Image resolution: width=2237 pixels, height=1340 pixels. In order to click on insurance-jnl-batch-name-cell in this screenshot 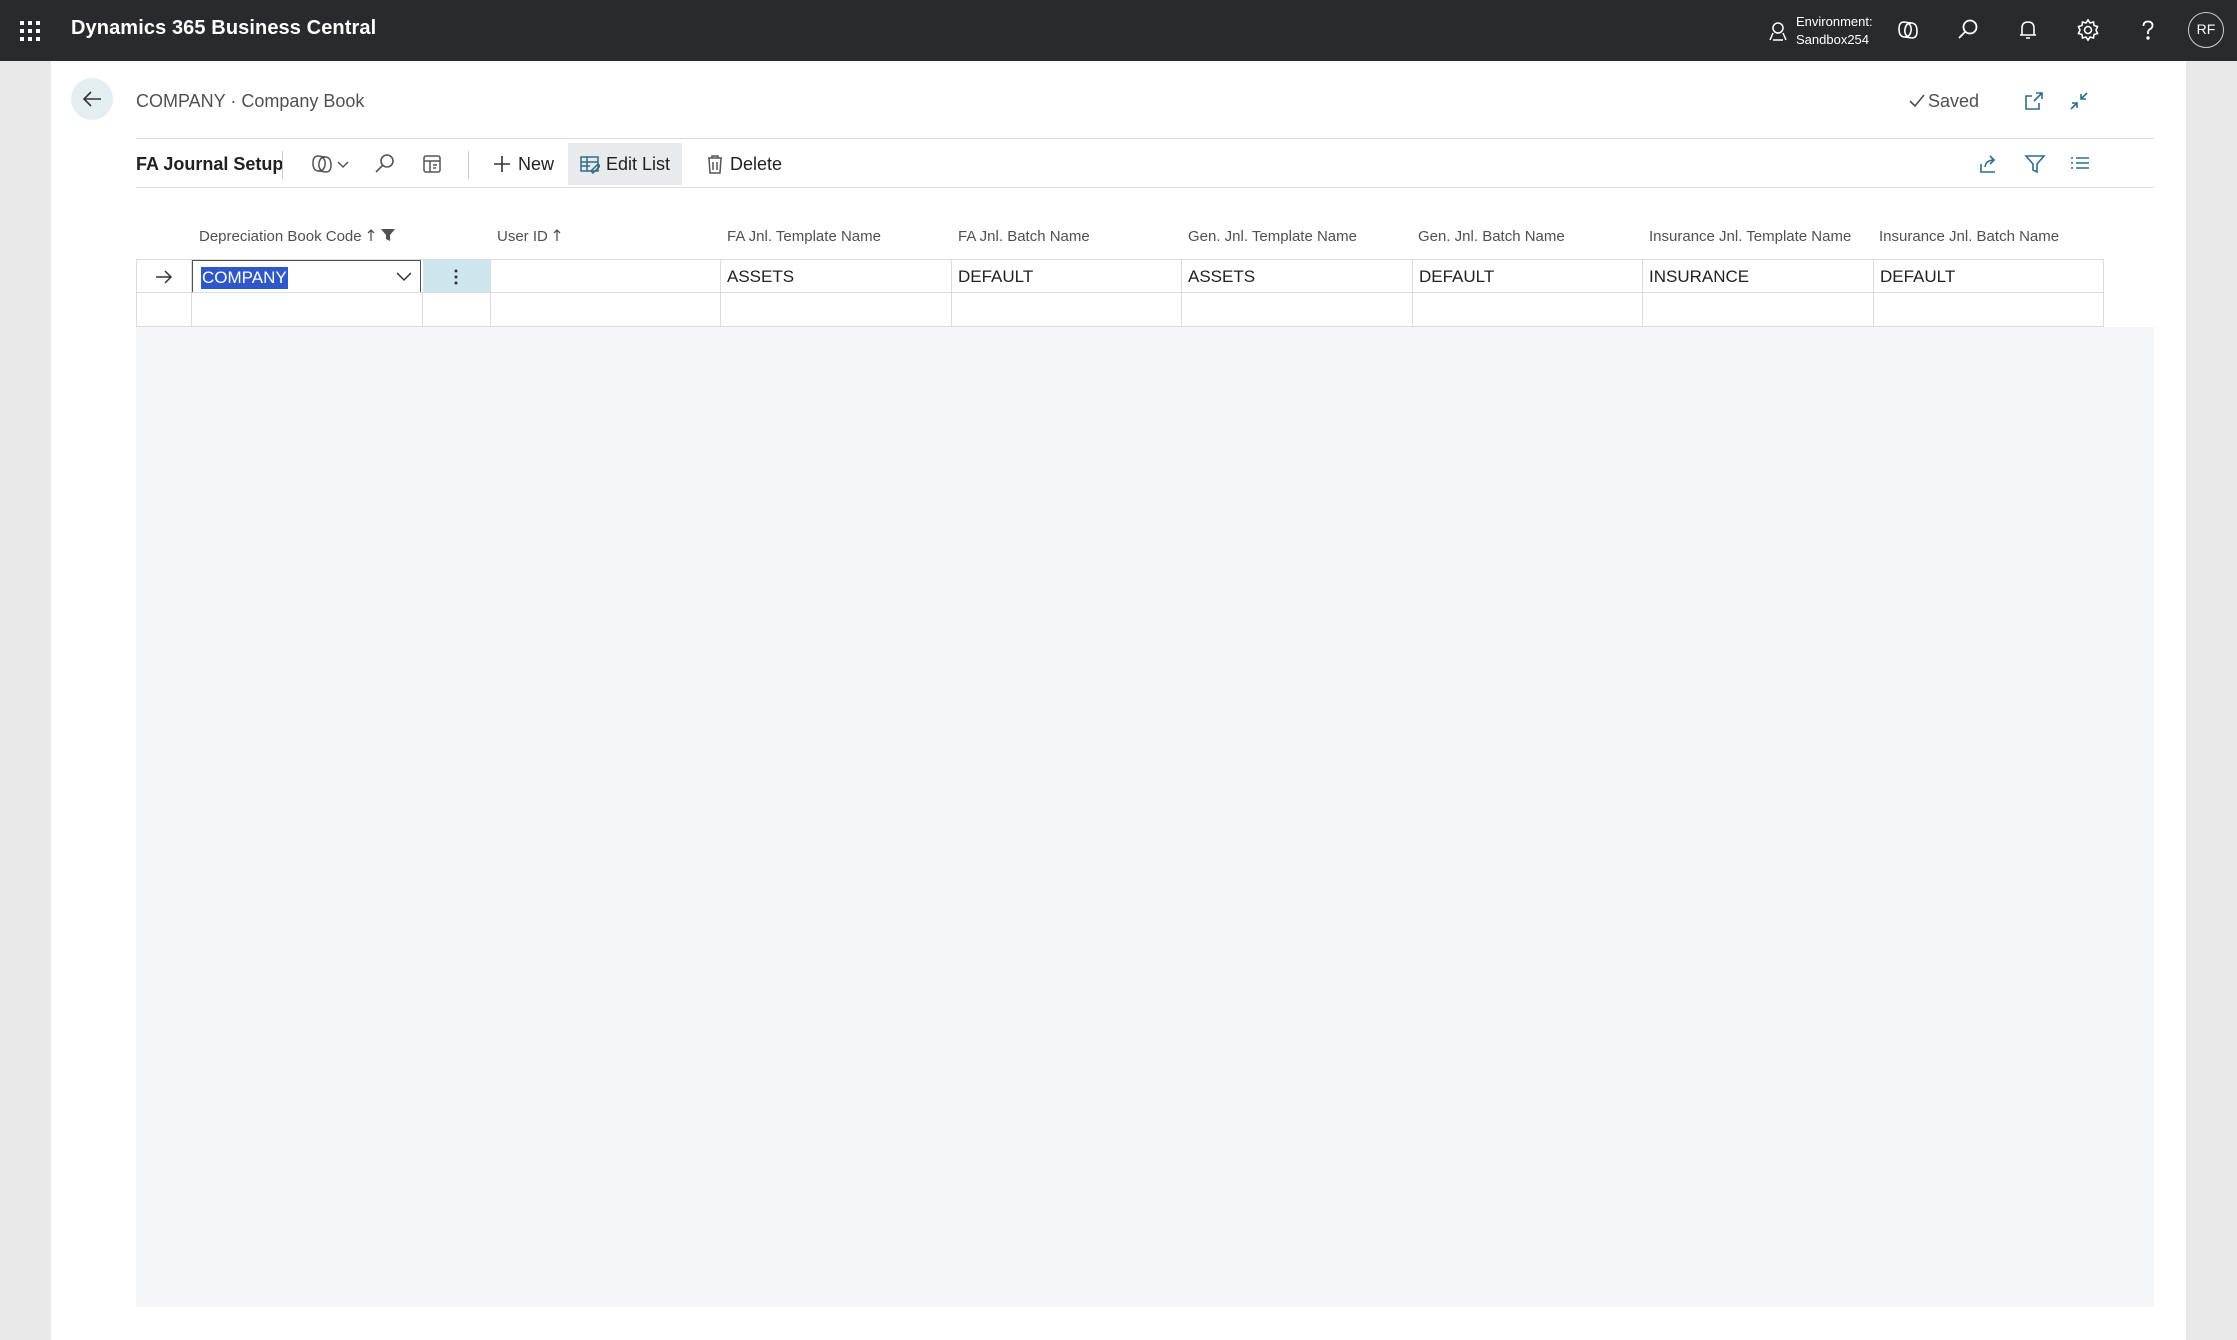, I will do `click(1989, 310)`.